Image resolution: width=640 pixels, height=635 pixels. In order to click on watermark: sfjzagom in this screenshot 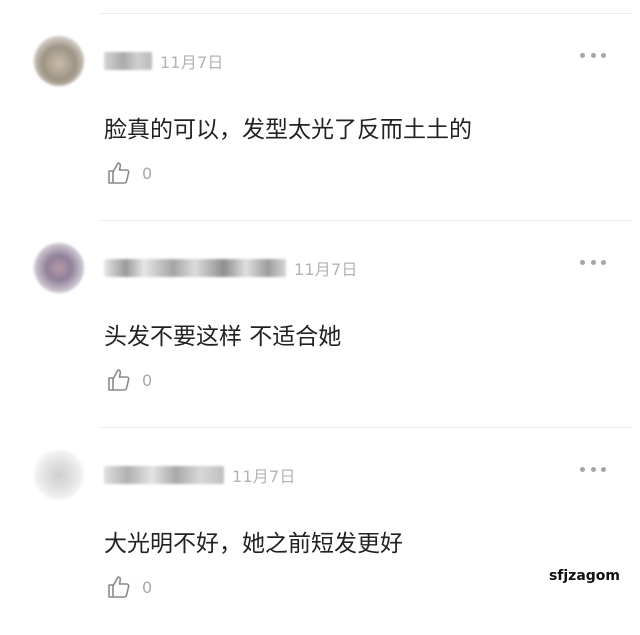, I will do `click(584, 576)`.